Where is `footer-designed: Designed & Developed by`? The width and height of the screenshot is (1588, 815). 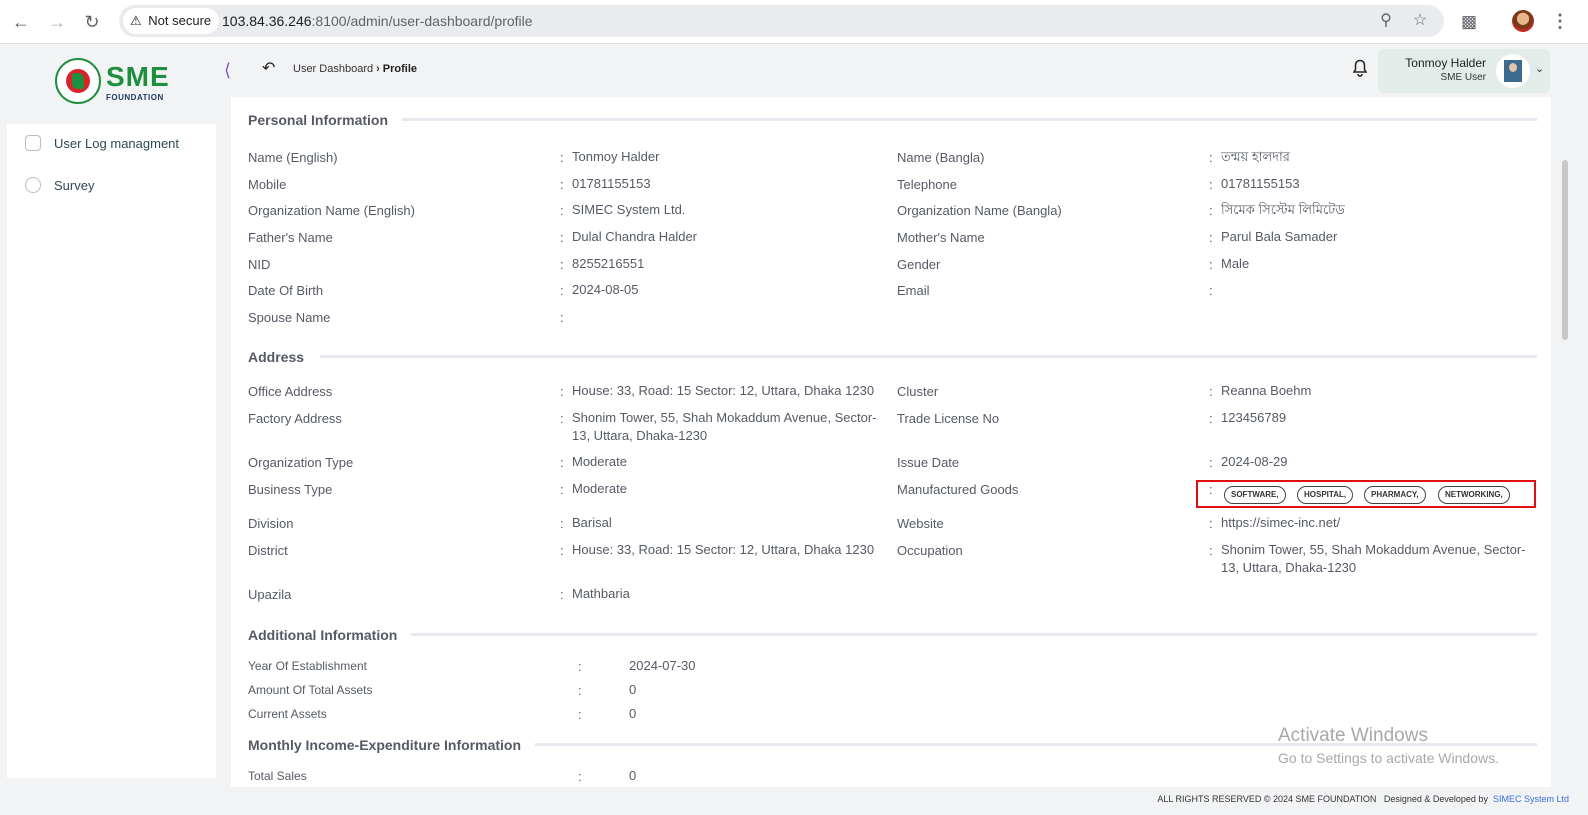 footer-designed: Designed & Developed by is located at coordinates (1435, 799).